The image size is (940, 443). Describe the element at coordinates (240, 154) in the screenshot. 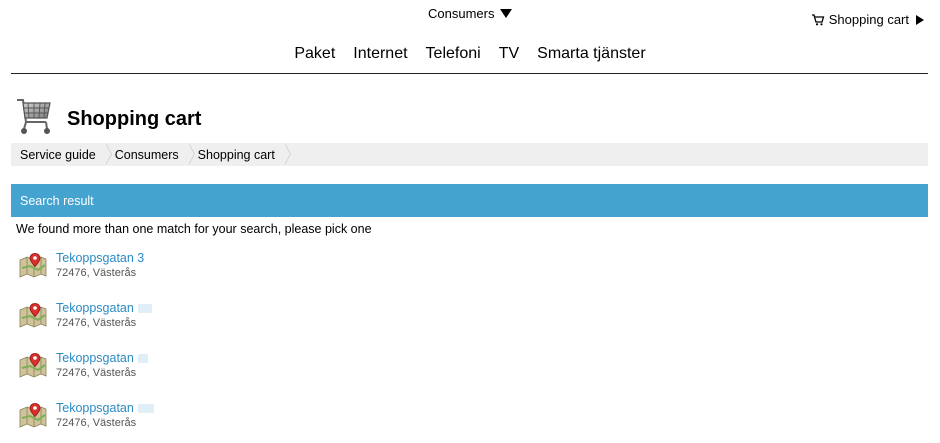

I see `breadcrumb-shopping-cart: Shopping cart` at that location.